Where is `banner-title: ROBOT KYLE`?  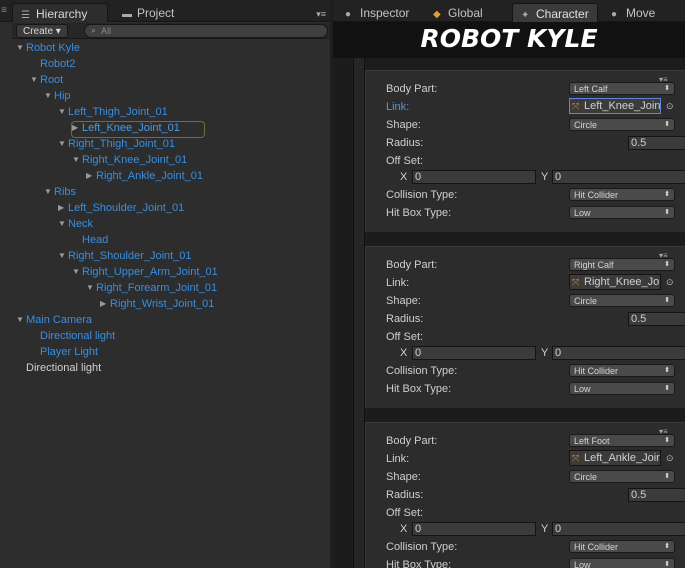
banner-title: ROBOT KYLE is located at coordinates (509, 38).